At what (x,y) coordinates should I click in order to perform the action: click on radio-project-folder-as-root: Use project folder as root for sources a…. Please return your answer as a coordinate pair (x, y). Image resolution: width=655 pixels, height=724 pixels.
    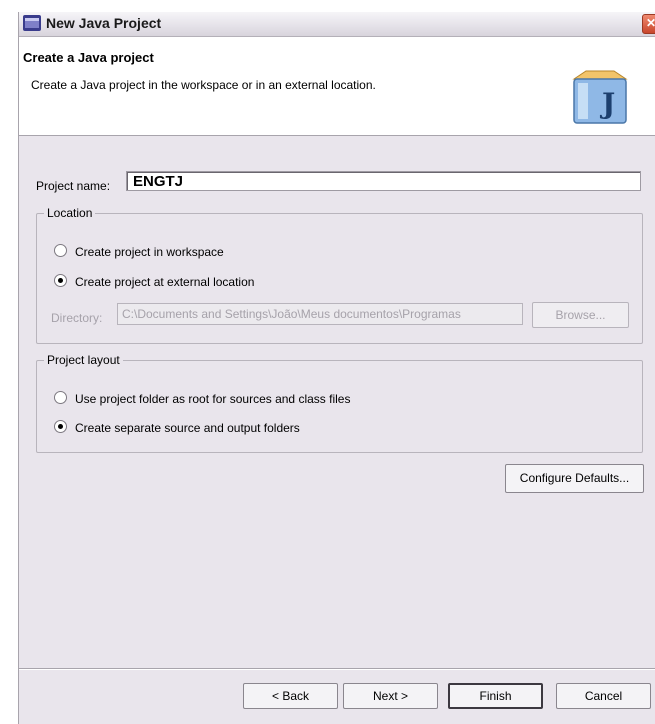
    Looking at the image, I should click on (202, 398).